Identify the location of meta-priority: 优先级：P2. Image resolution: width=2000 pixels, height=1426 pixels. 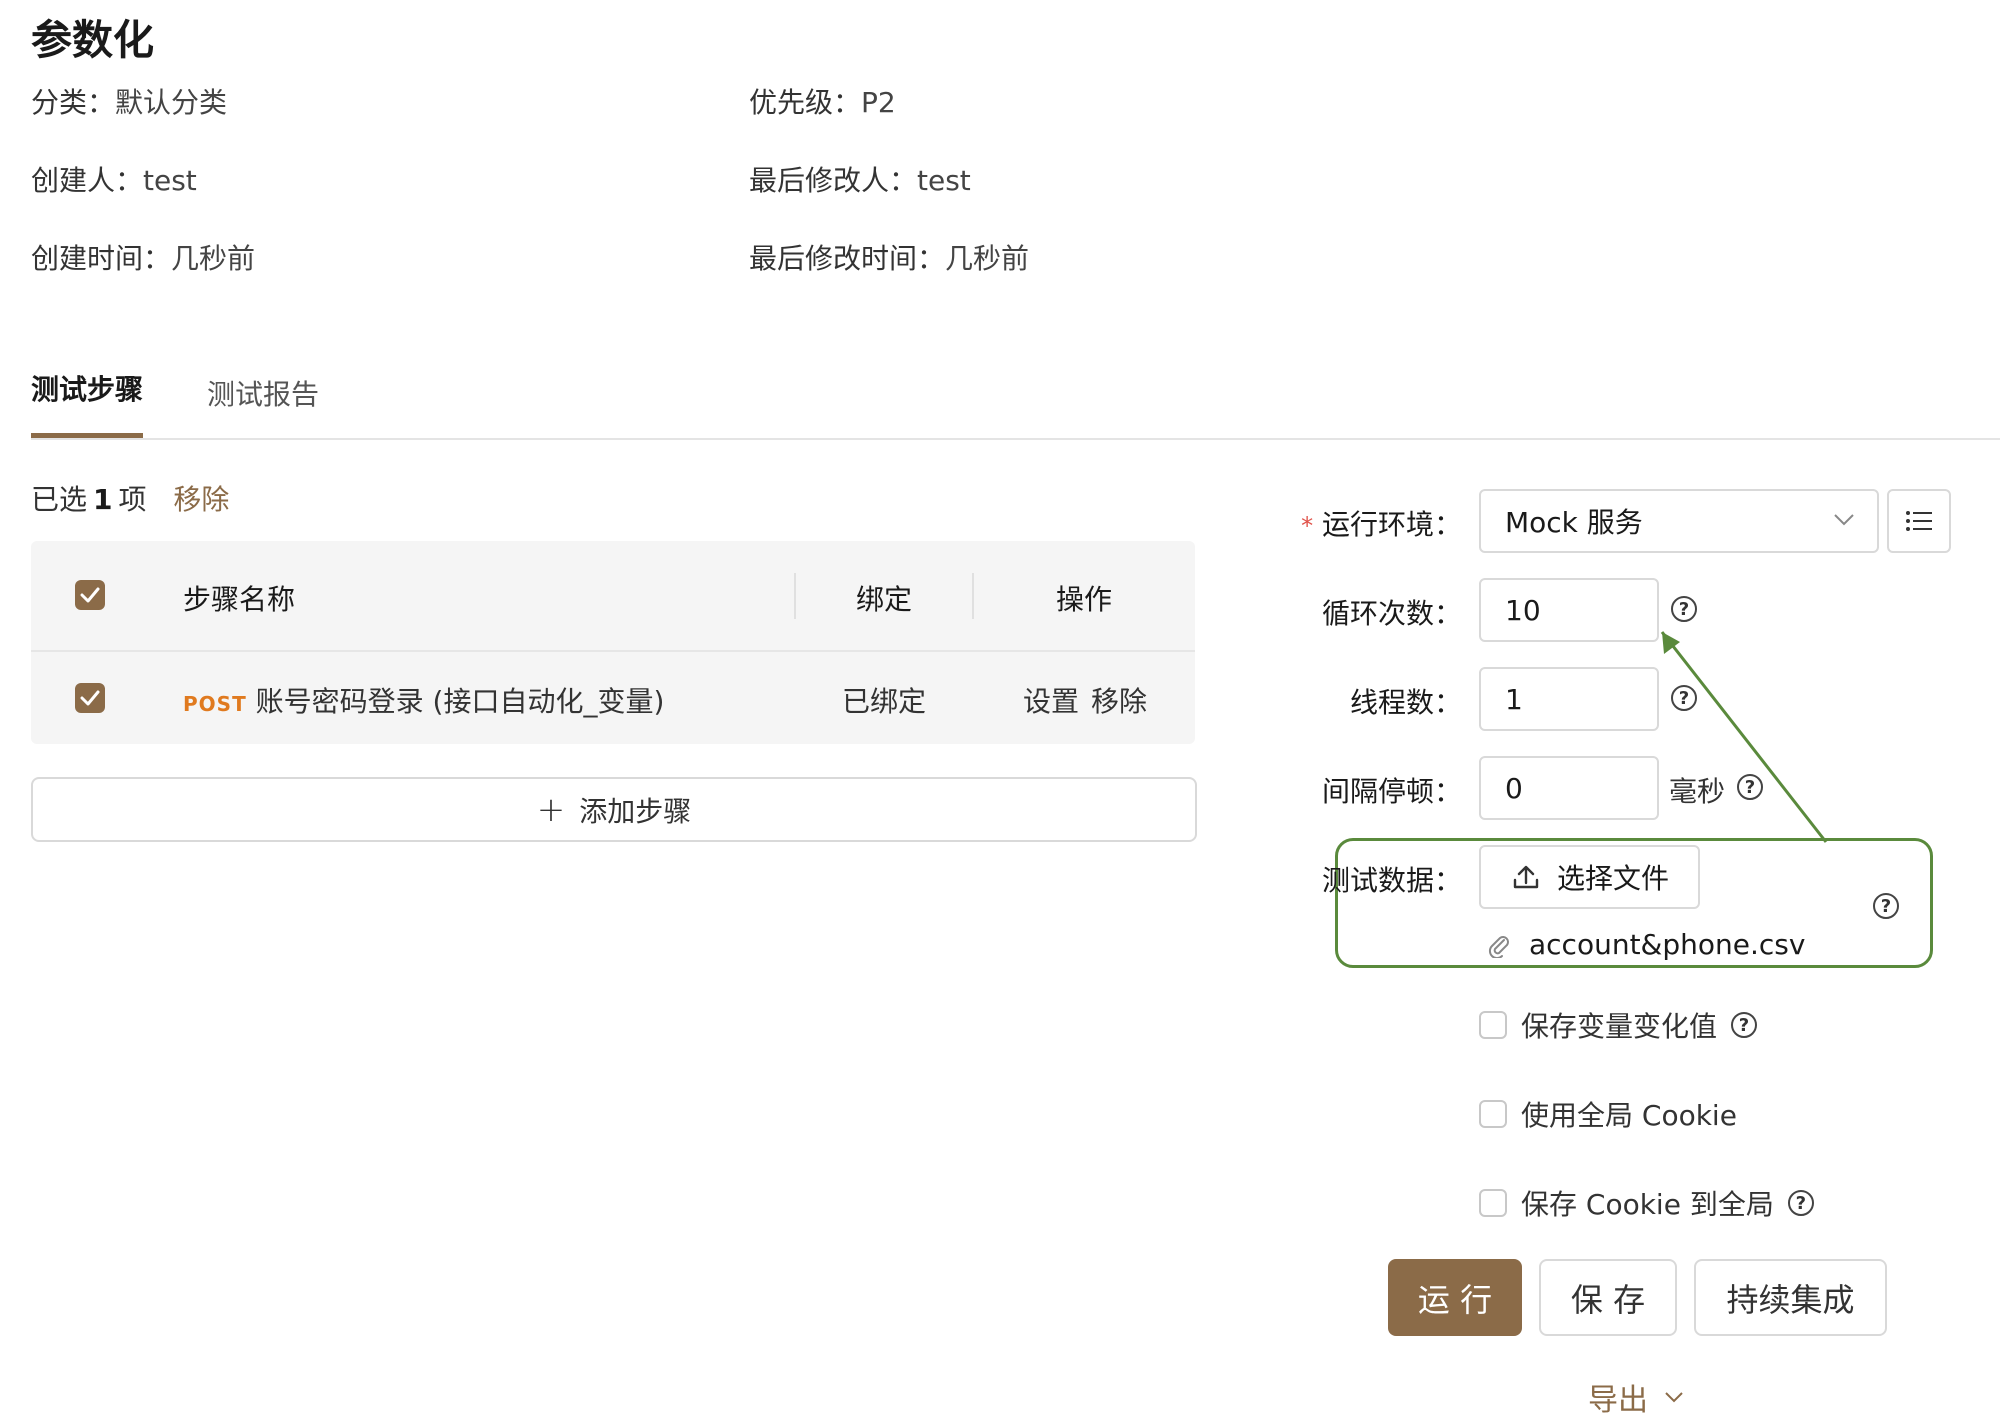
(822, 101).